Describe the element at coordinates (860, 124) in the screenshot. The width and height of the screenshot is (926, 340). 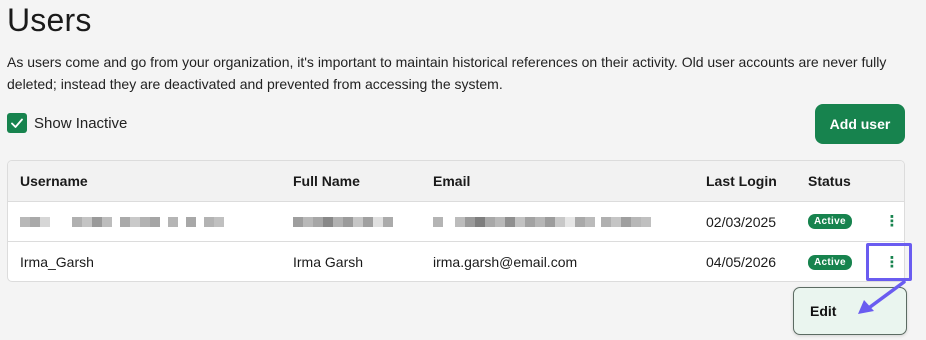
I see `add-user-button: Add user` at that location.